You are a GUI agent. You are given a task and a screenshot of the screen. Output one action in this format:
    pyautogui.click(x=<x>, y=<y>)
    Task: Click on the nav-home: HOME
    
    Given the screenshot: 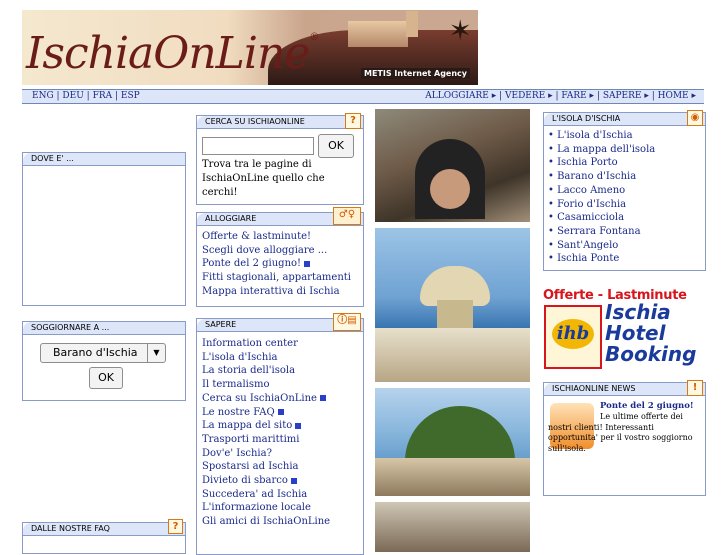 What is the action you would take?
    pyautogui.click(x=673, y=96)
    